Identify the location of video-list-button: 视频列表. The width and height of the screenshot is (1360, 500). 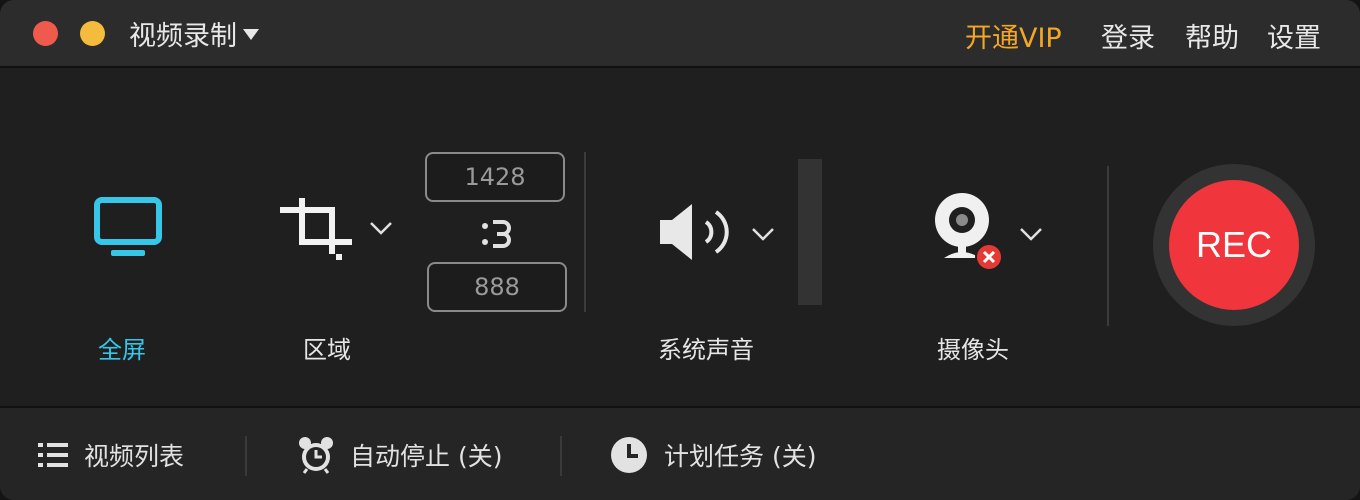
(111, 454).